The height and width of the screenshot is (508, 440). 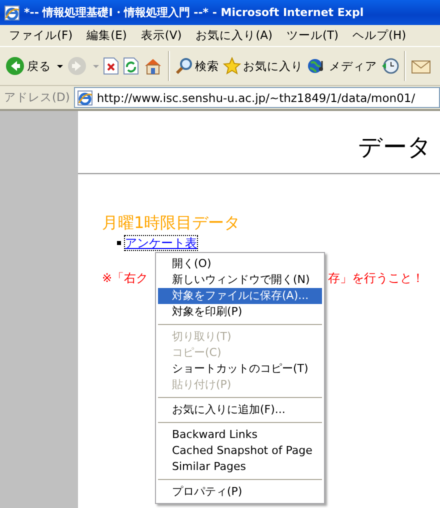 I want to click on context-menu-item: 対象を印刷(P), so click(x=240, y=312).